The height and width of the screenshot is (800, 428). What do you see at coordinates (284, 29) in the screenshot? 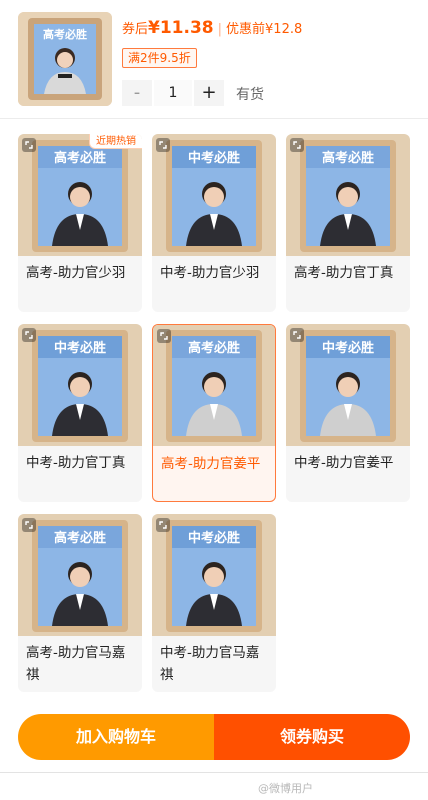
I see `before-coupon-price: ¥12.8` at bounding box center [284, 29].